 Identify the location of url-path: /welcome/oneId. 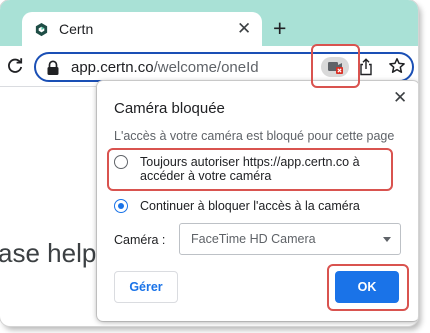
(206, 67).